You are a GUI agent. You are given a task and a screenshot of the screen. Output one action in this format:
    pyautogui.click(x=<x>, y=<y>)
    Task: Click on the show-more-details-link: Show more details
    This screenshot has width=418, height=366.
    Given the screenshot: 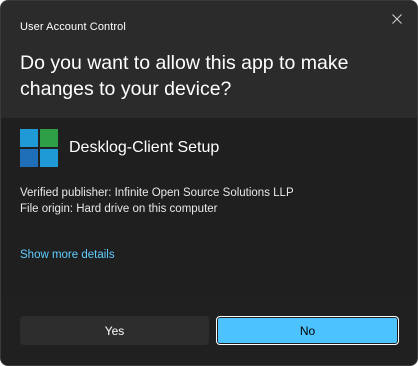 What is the action you would take?
    pyautogui.click(x=67, y=255)
    